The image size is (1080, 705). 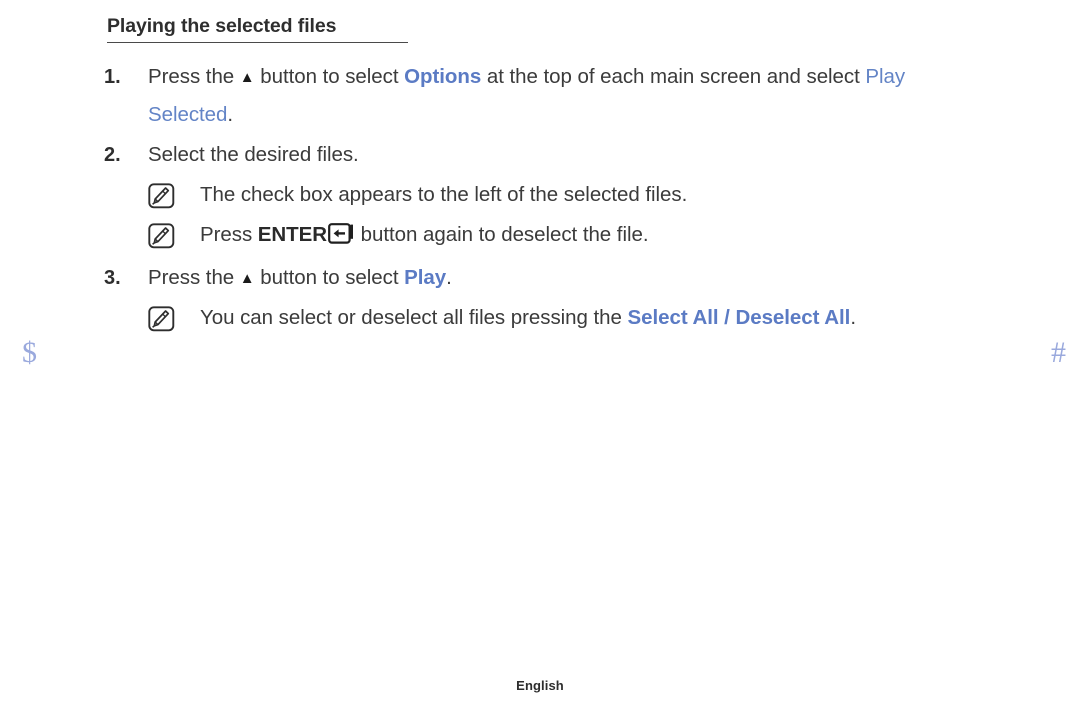 I want to click on step2-text: Select the desired files., so click(x=253, y=154).